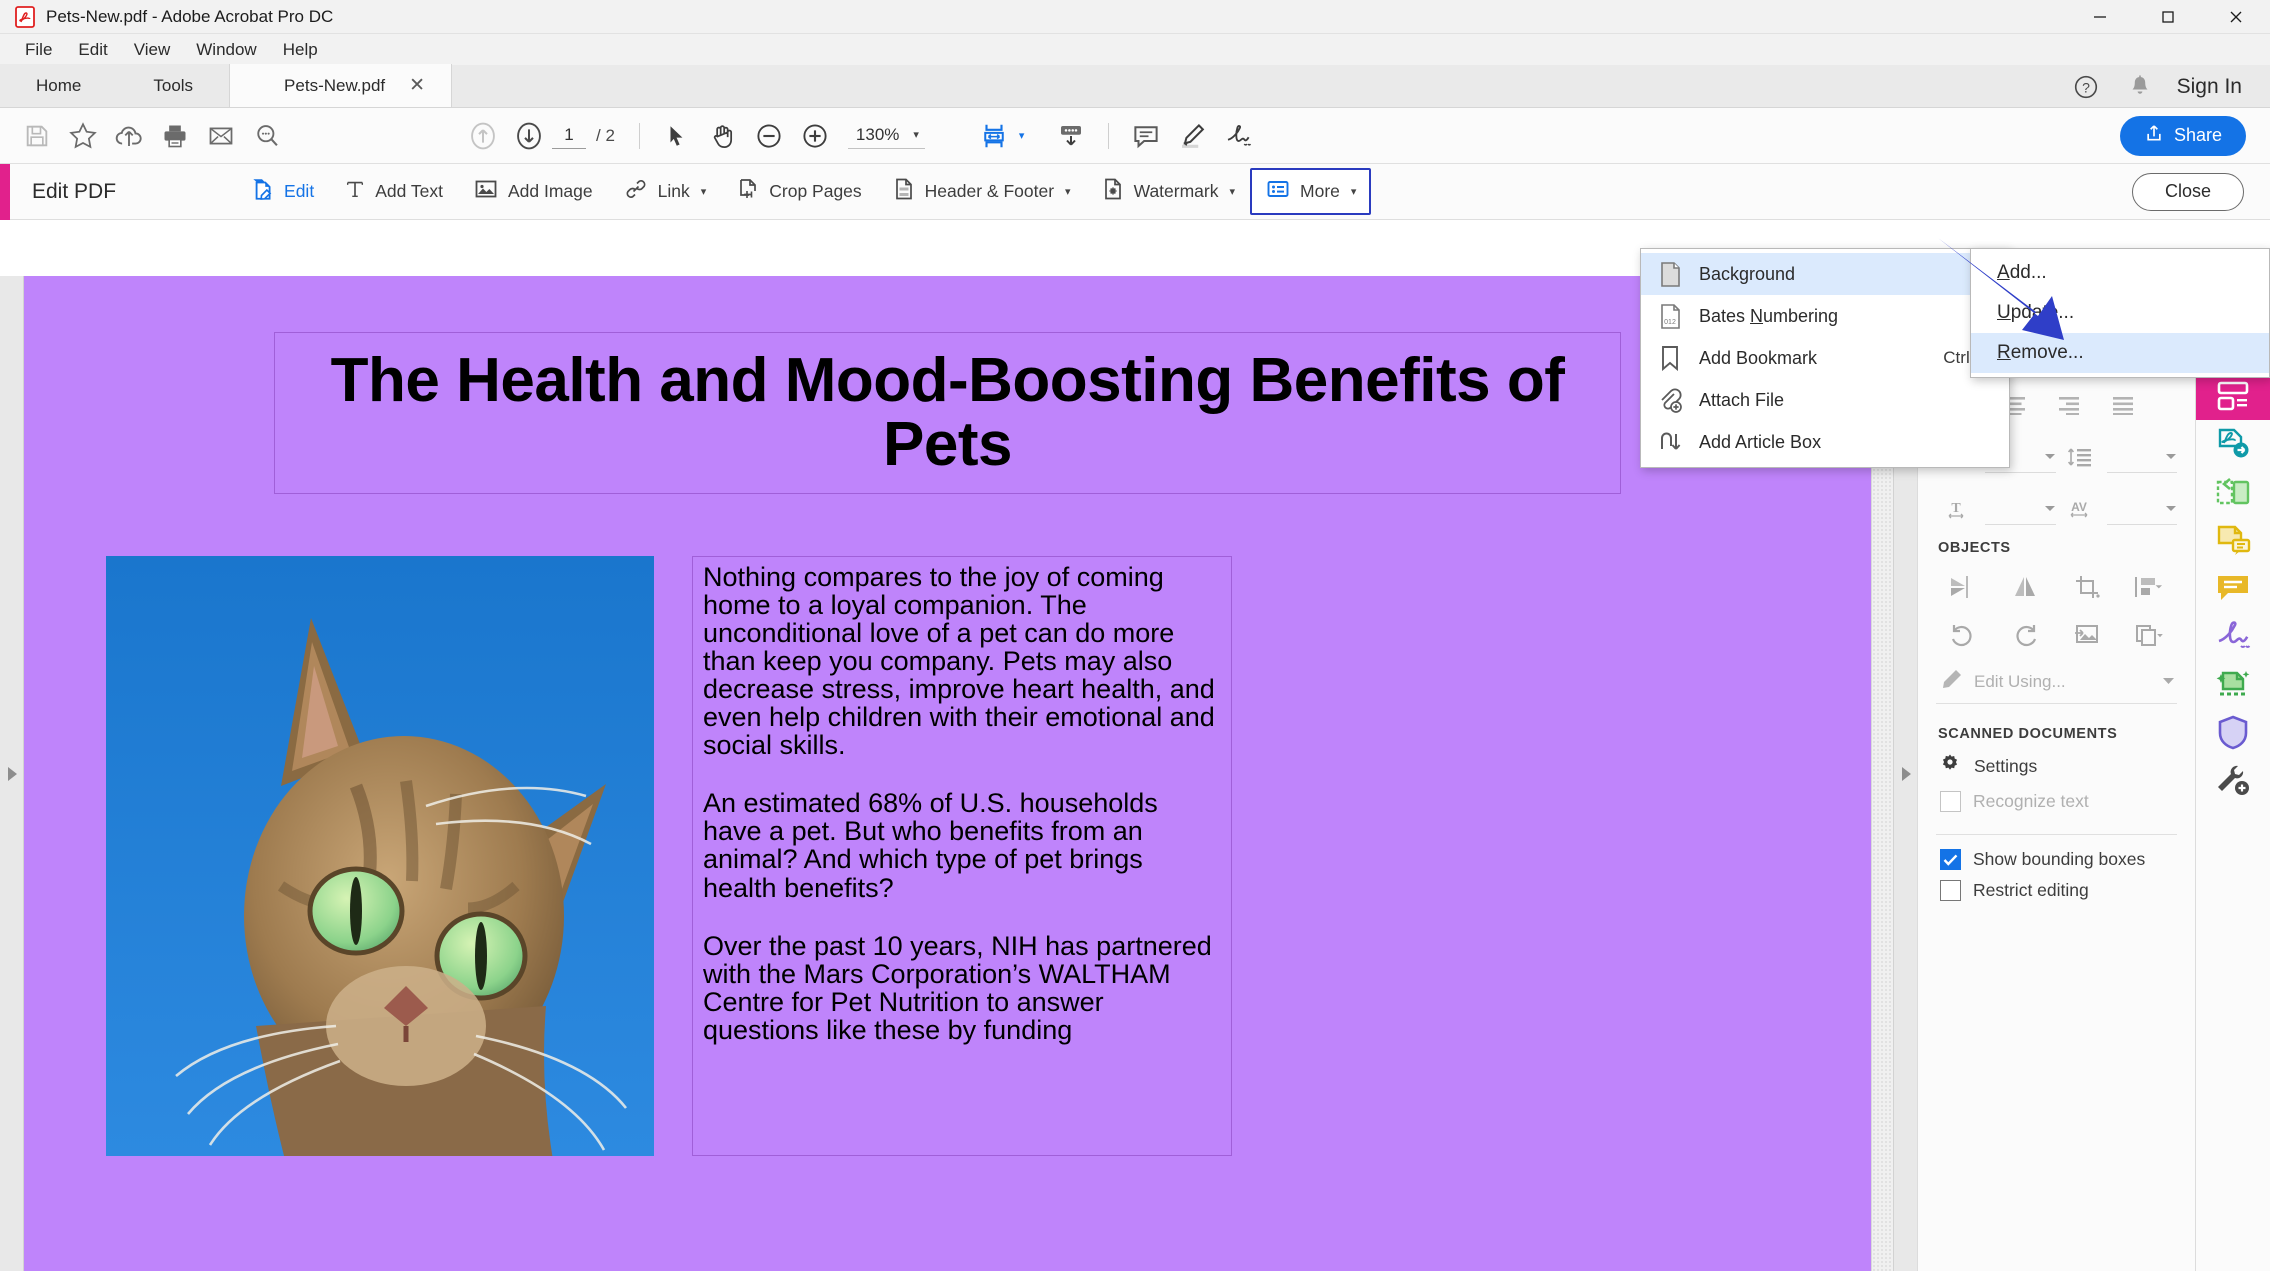 The height and width of the screenshot is (1271, 2270). What do you see at coordinates (281, 191) in the screenshot?
I see `edit-tool-button: Edit` at bounding box center [281, 191].